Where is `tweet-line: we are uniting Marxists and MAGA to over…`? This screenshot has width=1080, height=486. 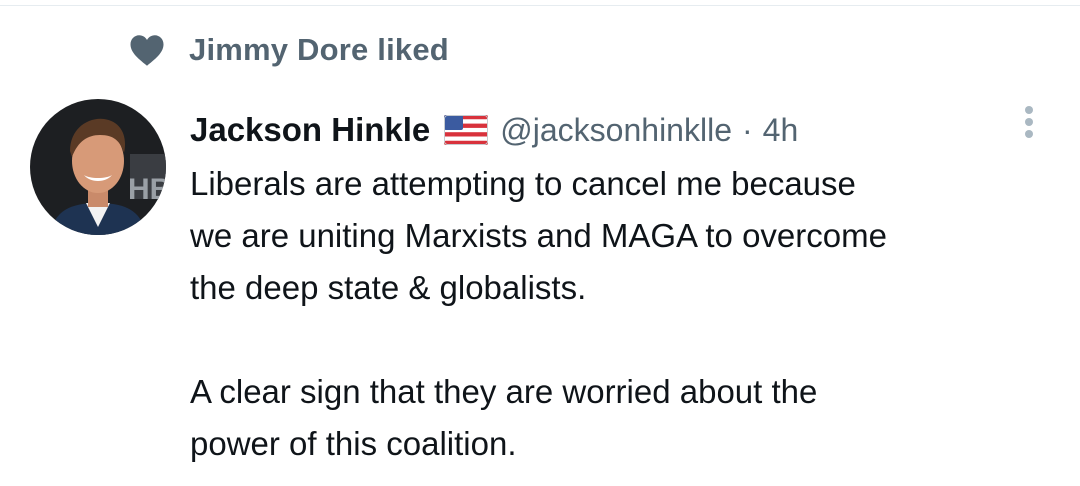 tweet-line: we are uniting Marxists and MAGA to over… is located at coordinates (538, 235).